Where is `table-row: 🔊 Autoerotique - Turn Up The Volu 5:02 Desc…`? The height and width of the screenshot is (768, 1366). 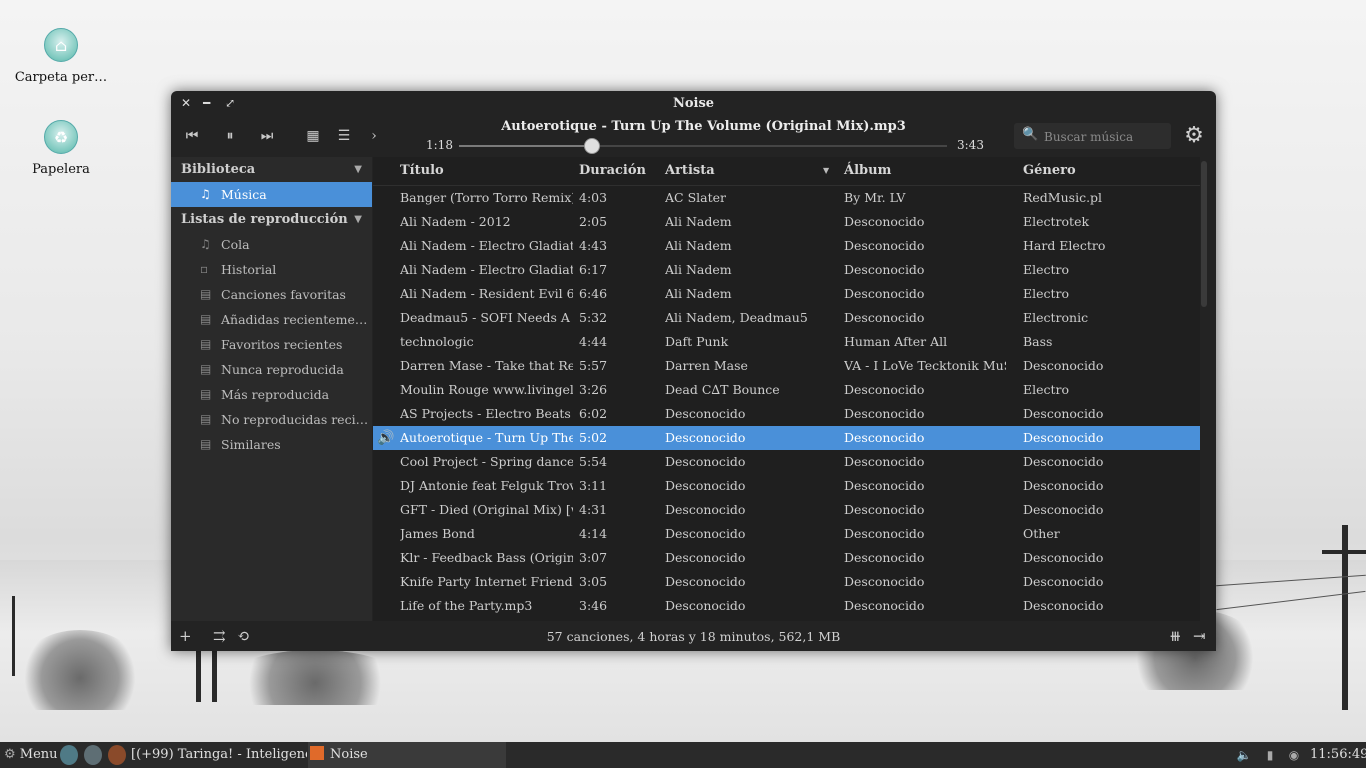
table-row: 🔊 Autoerotique - Turn Up The Volu 5:02 Desc… is located at coordinates (786, 438).